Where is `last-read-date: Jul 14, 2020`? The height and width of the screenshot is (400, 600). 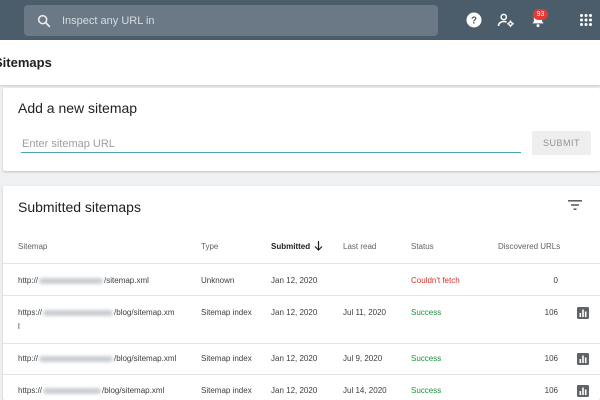 last-read-date: Jul 14, 2020 is located at coordinates (365, 390).